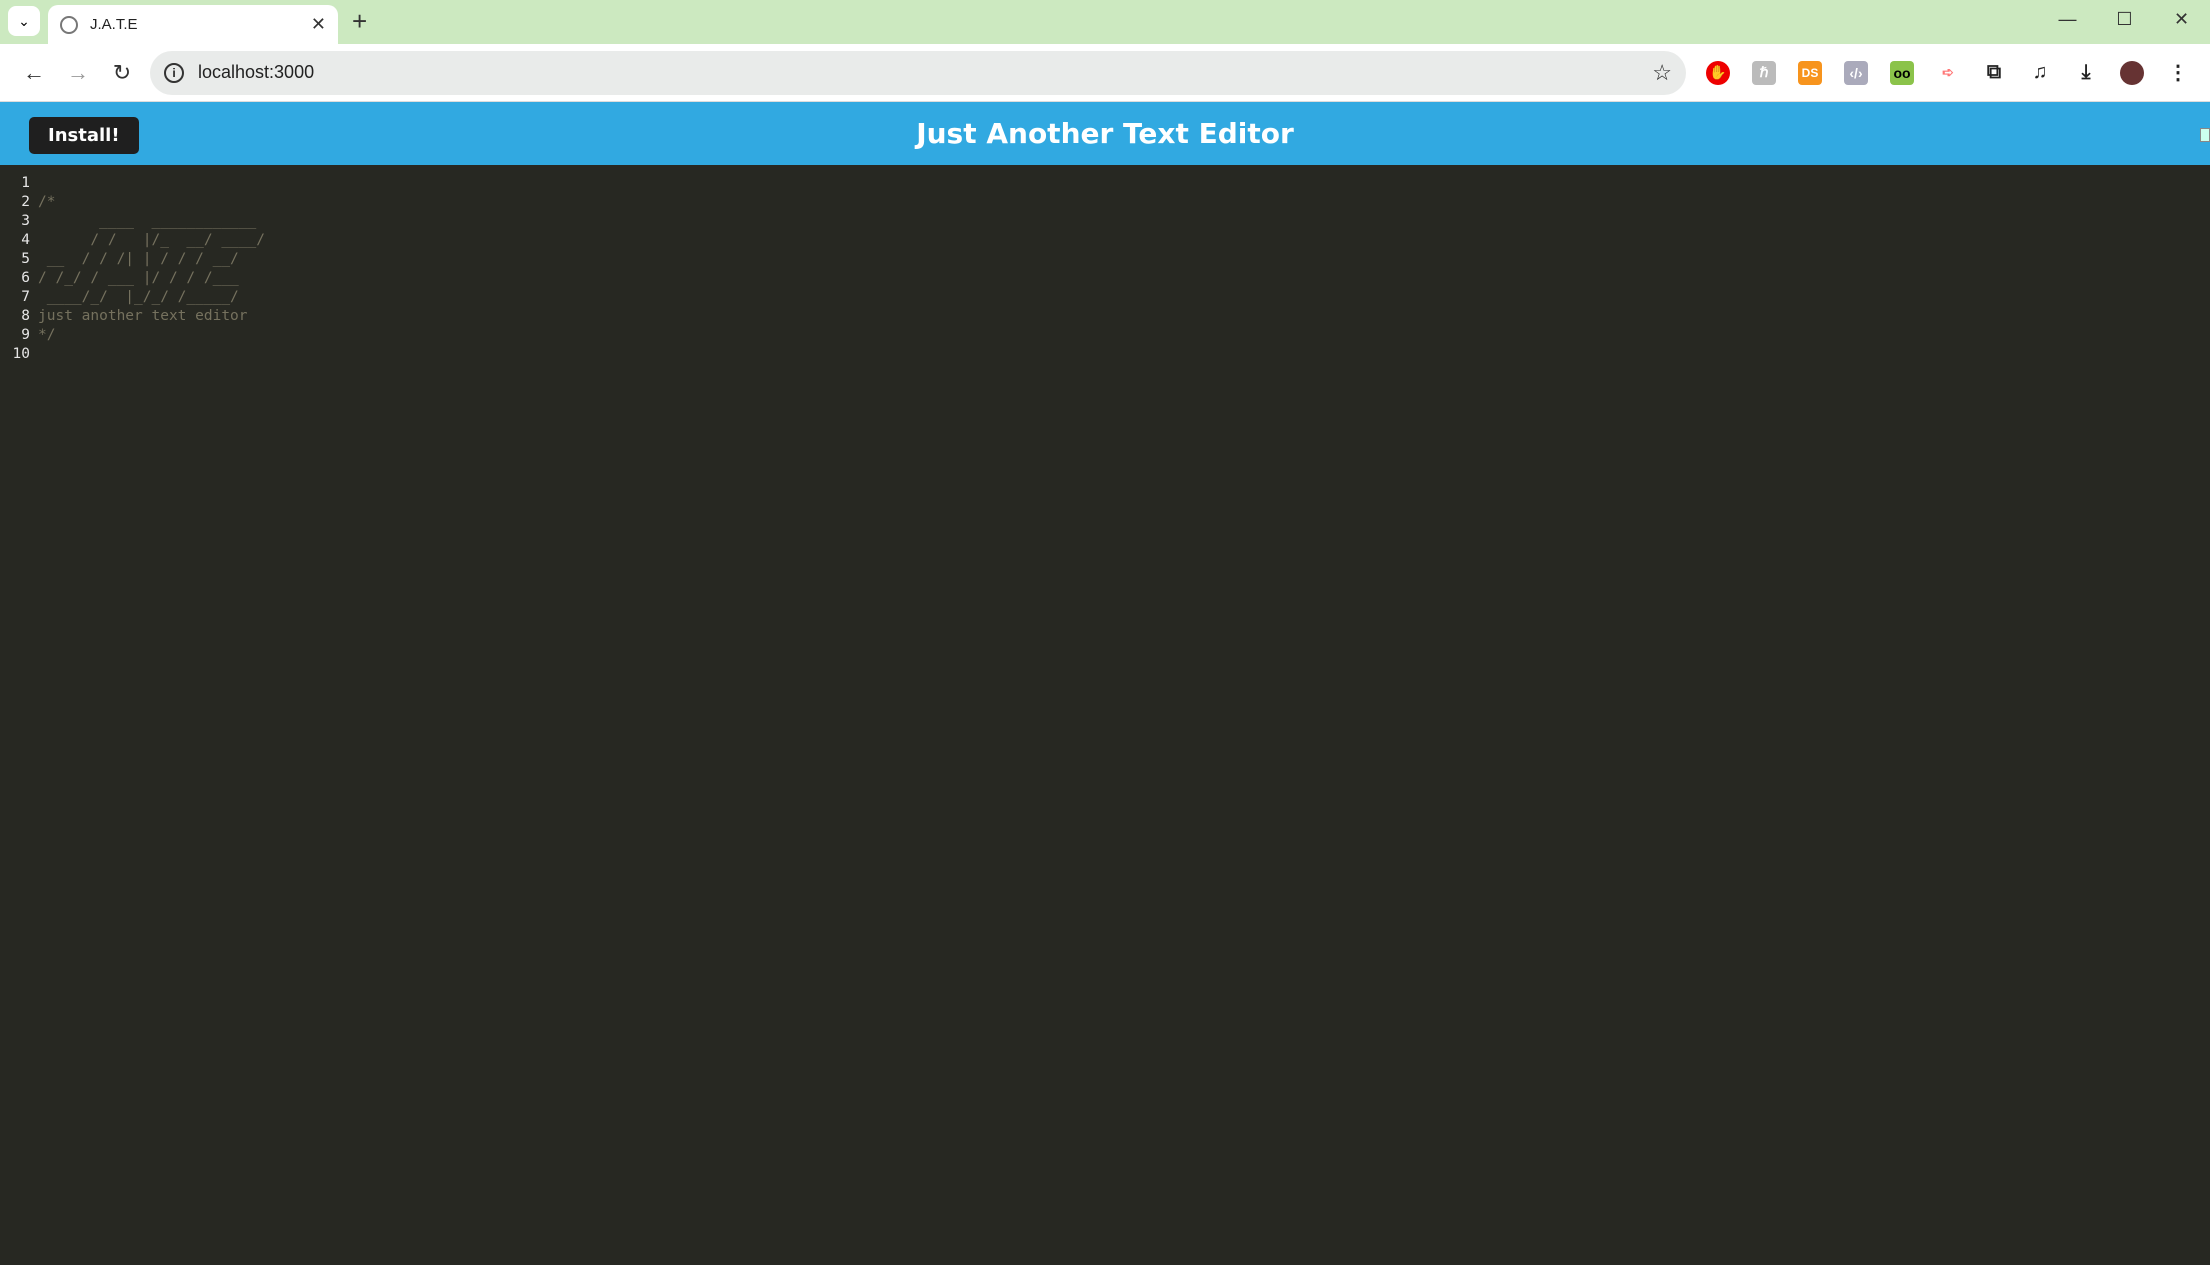  Describe the element at coordinates (69, 24) in the screenshot. I see `globe-icon` at that location.